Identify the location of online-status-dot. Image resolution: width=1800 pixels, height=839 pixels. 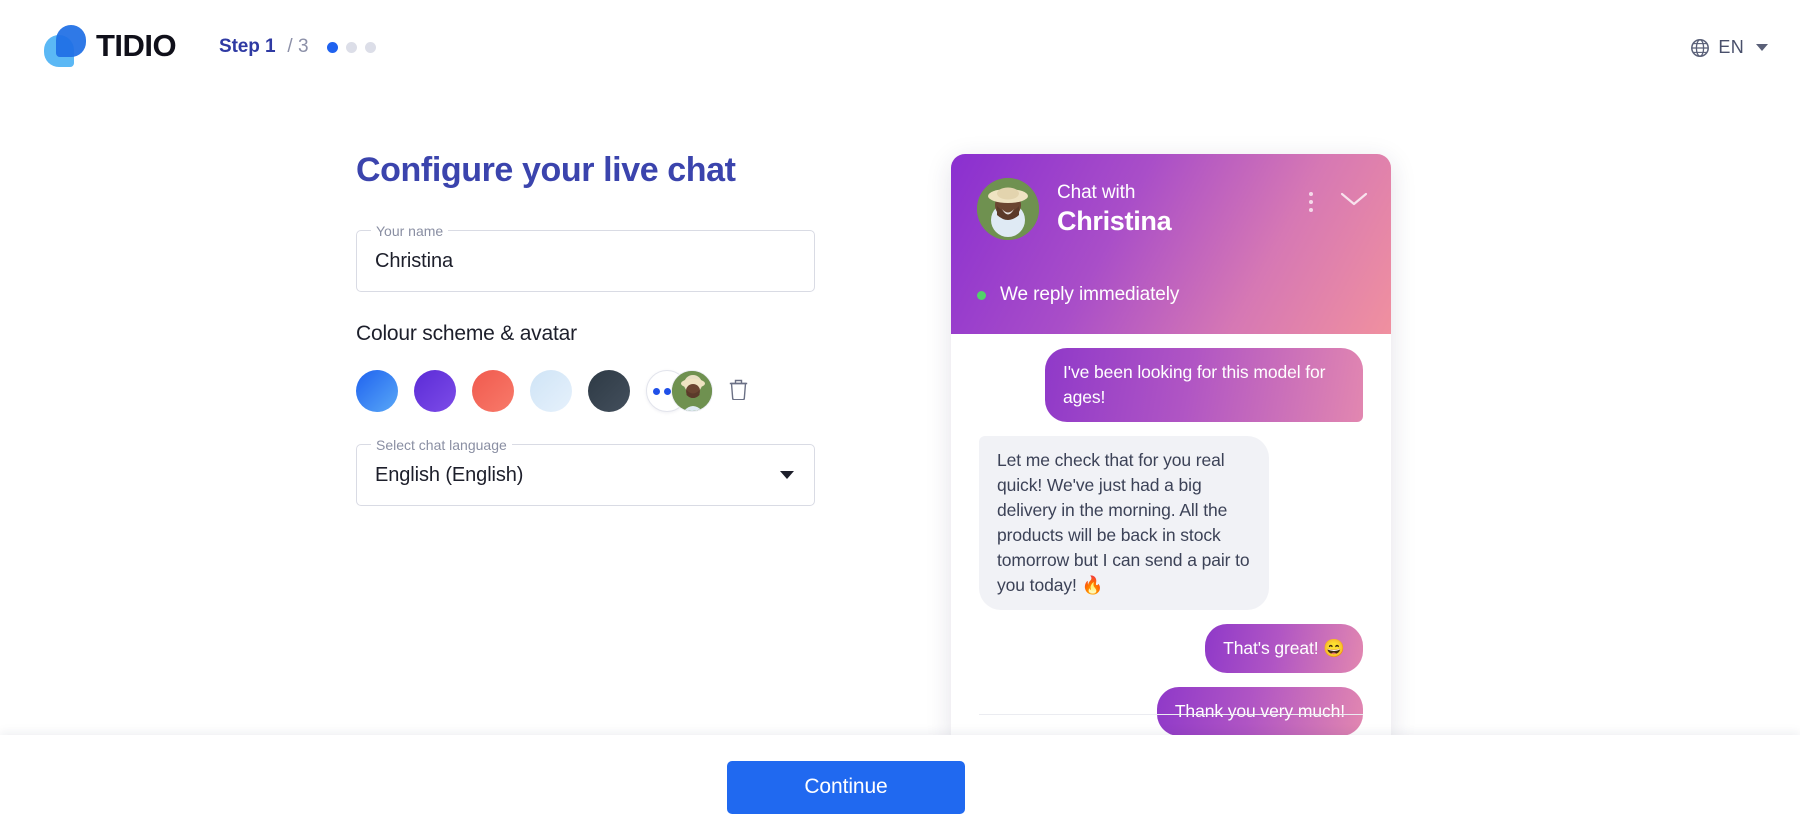
(981, 295).